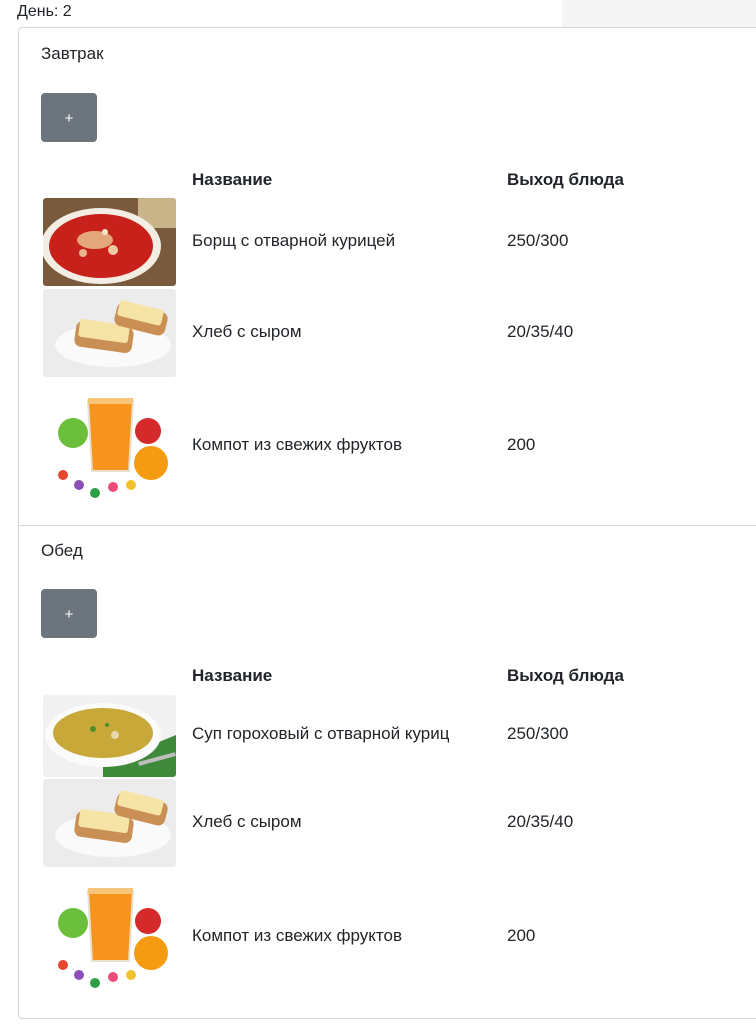 The height and width of the screenshot is (1024, 756). What do you see at coordinates (44, 11) in the screenshot?
I see `day-title: День: 2` at bounding box center [44, 11].